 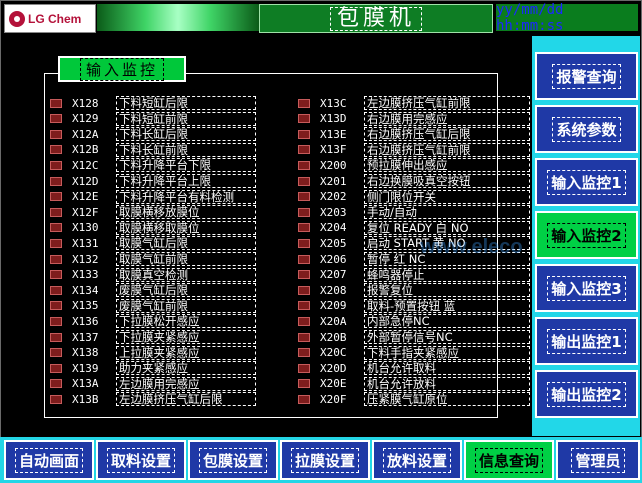 What do you see at coordinates (414, 196) in the screenshot?
I see `io-row: X202 侧门限位开关` at bounding box center [414, 196].